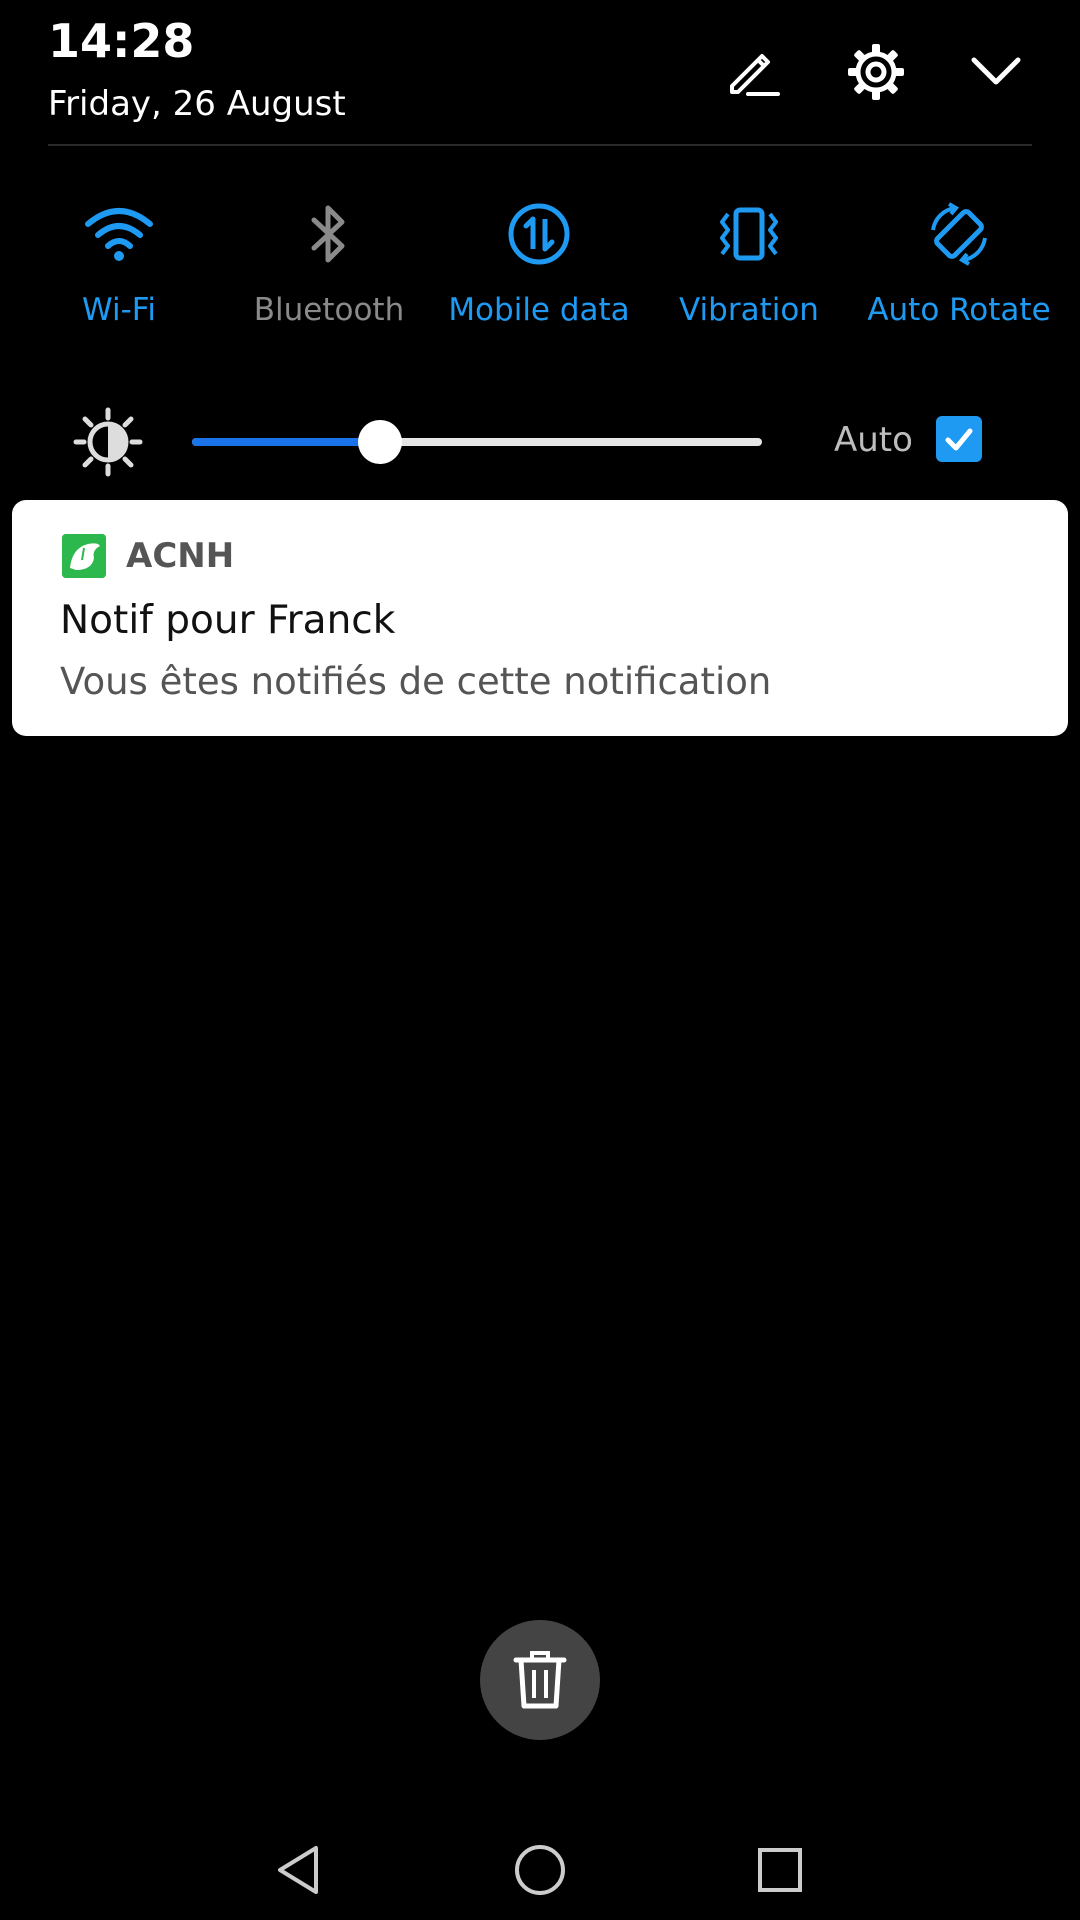  I want to click on toggle-label: Bluetooth, so click(329, 310).